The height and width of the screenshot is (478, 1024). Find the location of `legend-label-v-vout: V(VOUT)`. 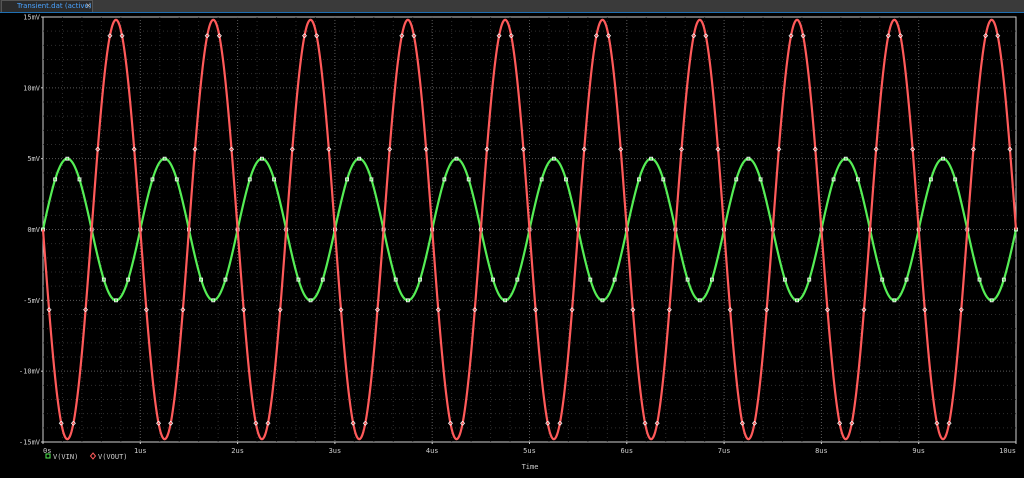

legend-label-v-vout: V(VOUT) is located at coordinates (113, 457).